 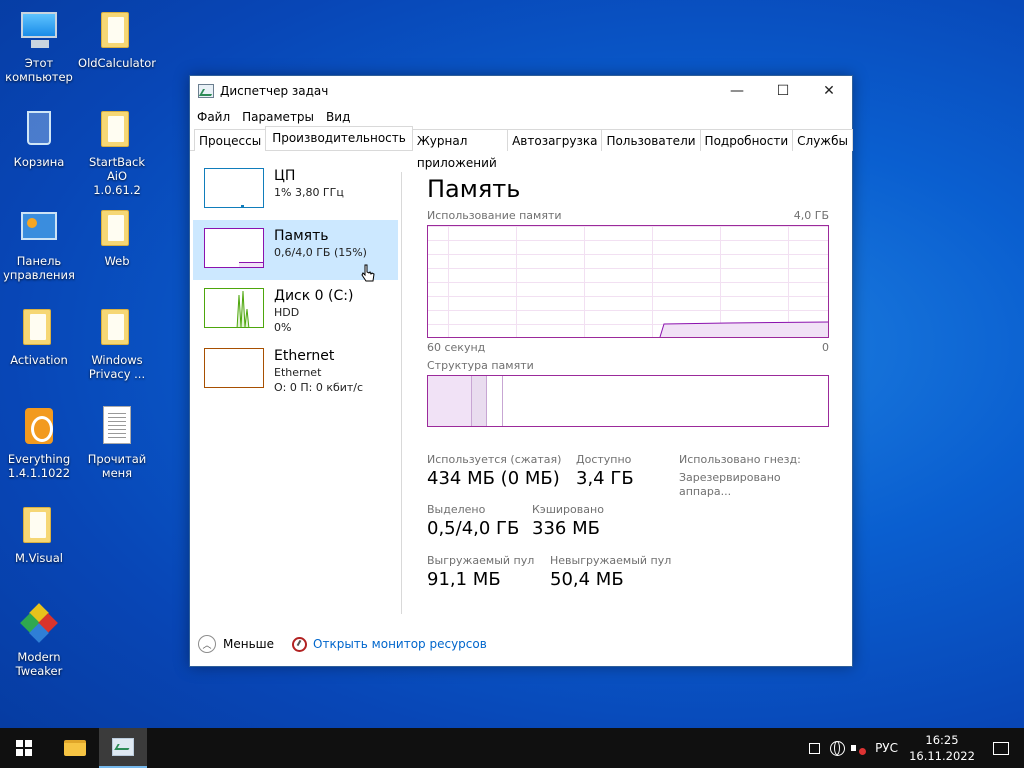 What do you see at coordinates (829, 91) in the screenshot?
I see `close-button: ✕` at bounding box center [829, 91].